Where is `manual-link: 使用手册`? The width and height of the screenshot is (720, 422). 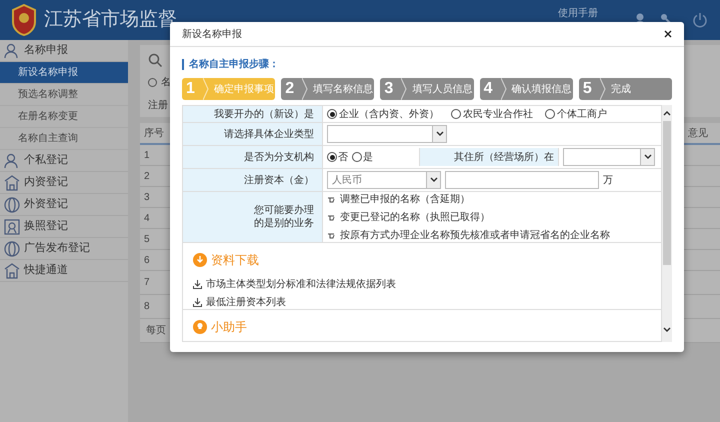
manual-link: 使用手册 is located at coordinates (578, 14).